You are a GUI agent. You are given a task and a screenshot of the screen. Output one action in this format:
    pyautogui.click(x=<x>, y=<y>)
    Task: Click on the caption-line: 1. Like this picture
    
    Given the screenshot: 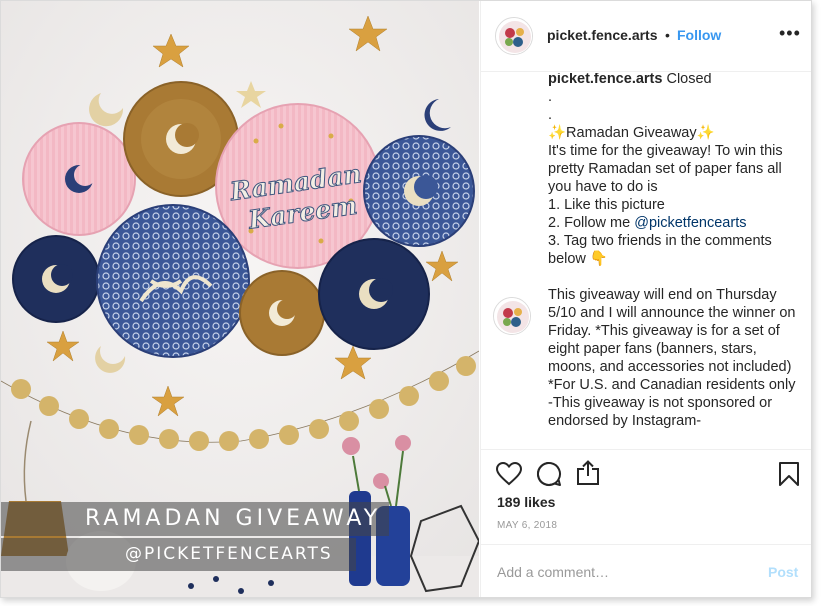 What is the action you would take?
    pyautogui.click(x=606, y=205)
    